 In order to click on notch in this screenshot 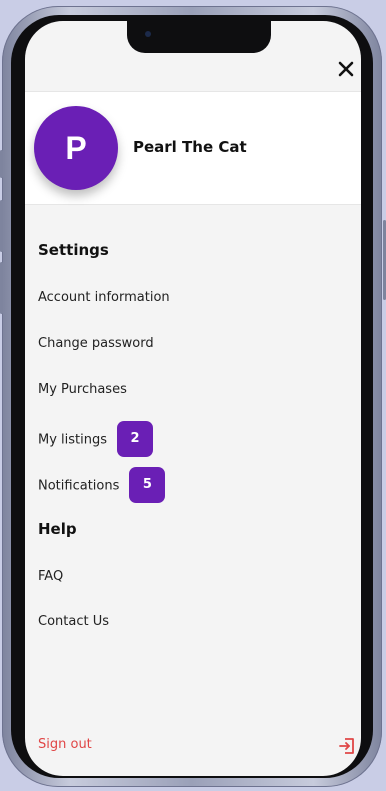, I will do `click(199, 37)`.